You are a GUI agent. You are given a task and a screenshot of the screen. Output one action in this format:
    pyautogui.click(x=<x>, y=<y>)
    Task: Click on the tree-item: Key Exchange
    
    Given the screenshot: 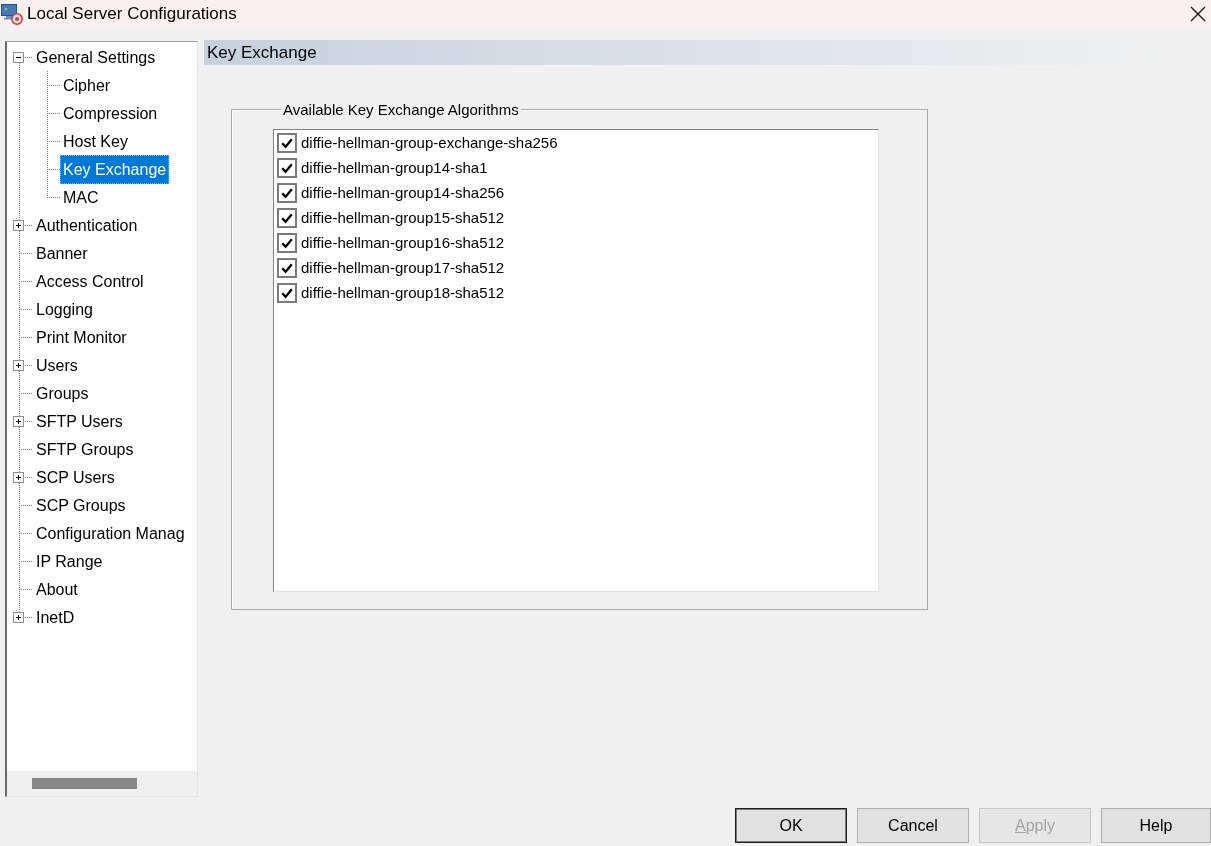 What is the action you would take?
    pyautogui.click(x=115, y=169)
    